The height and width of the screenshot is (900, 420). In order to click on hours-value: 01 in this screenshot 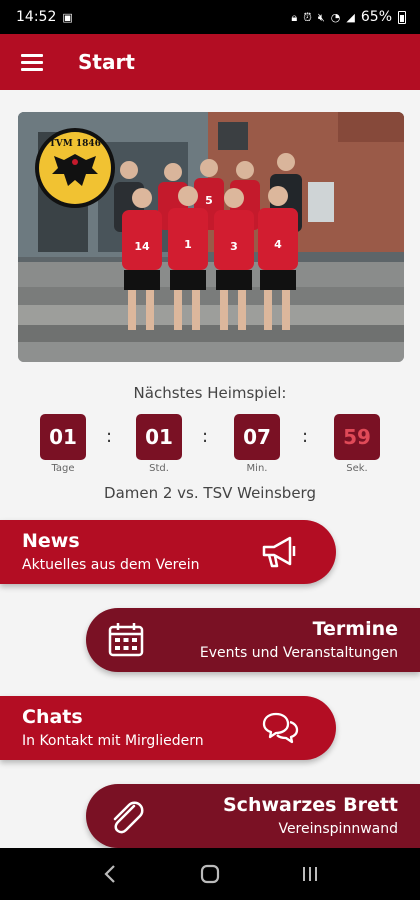, I will do `click(159, 437)`.